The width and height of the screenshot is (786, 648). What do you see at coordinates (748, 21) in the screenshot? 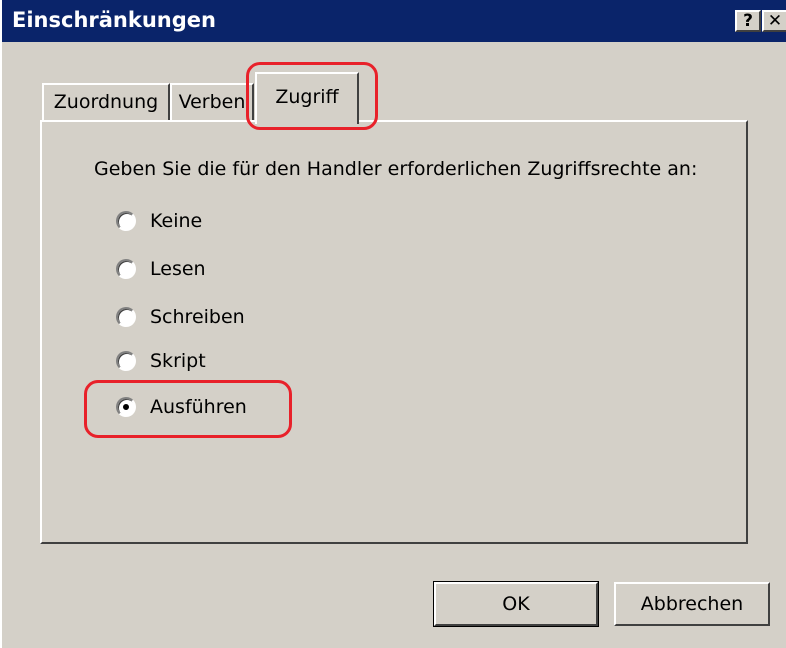
I see `help-button: ?` at bounding box center [748, 21].